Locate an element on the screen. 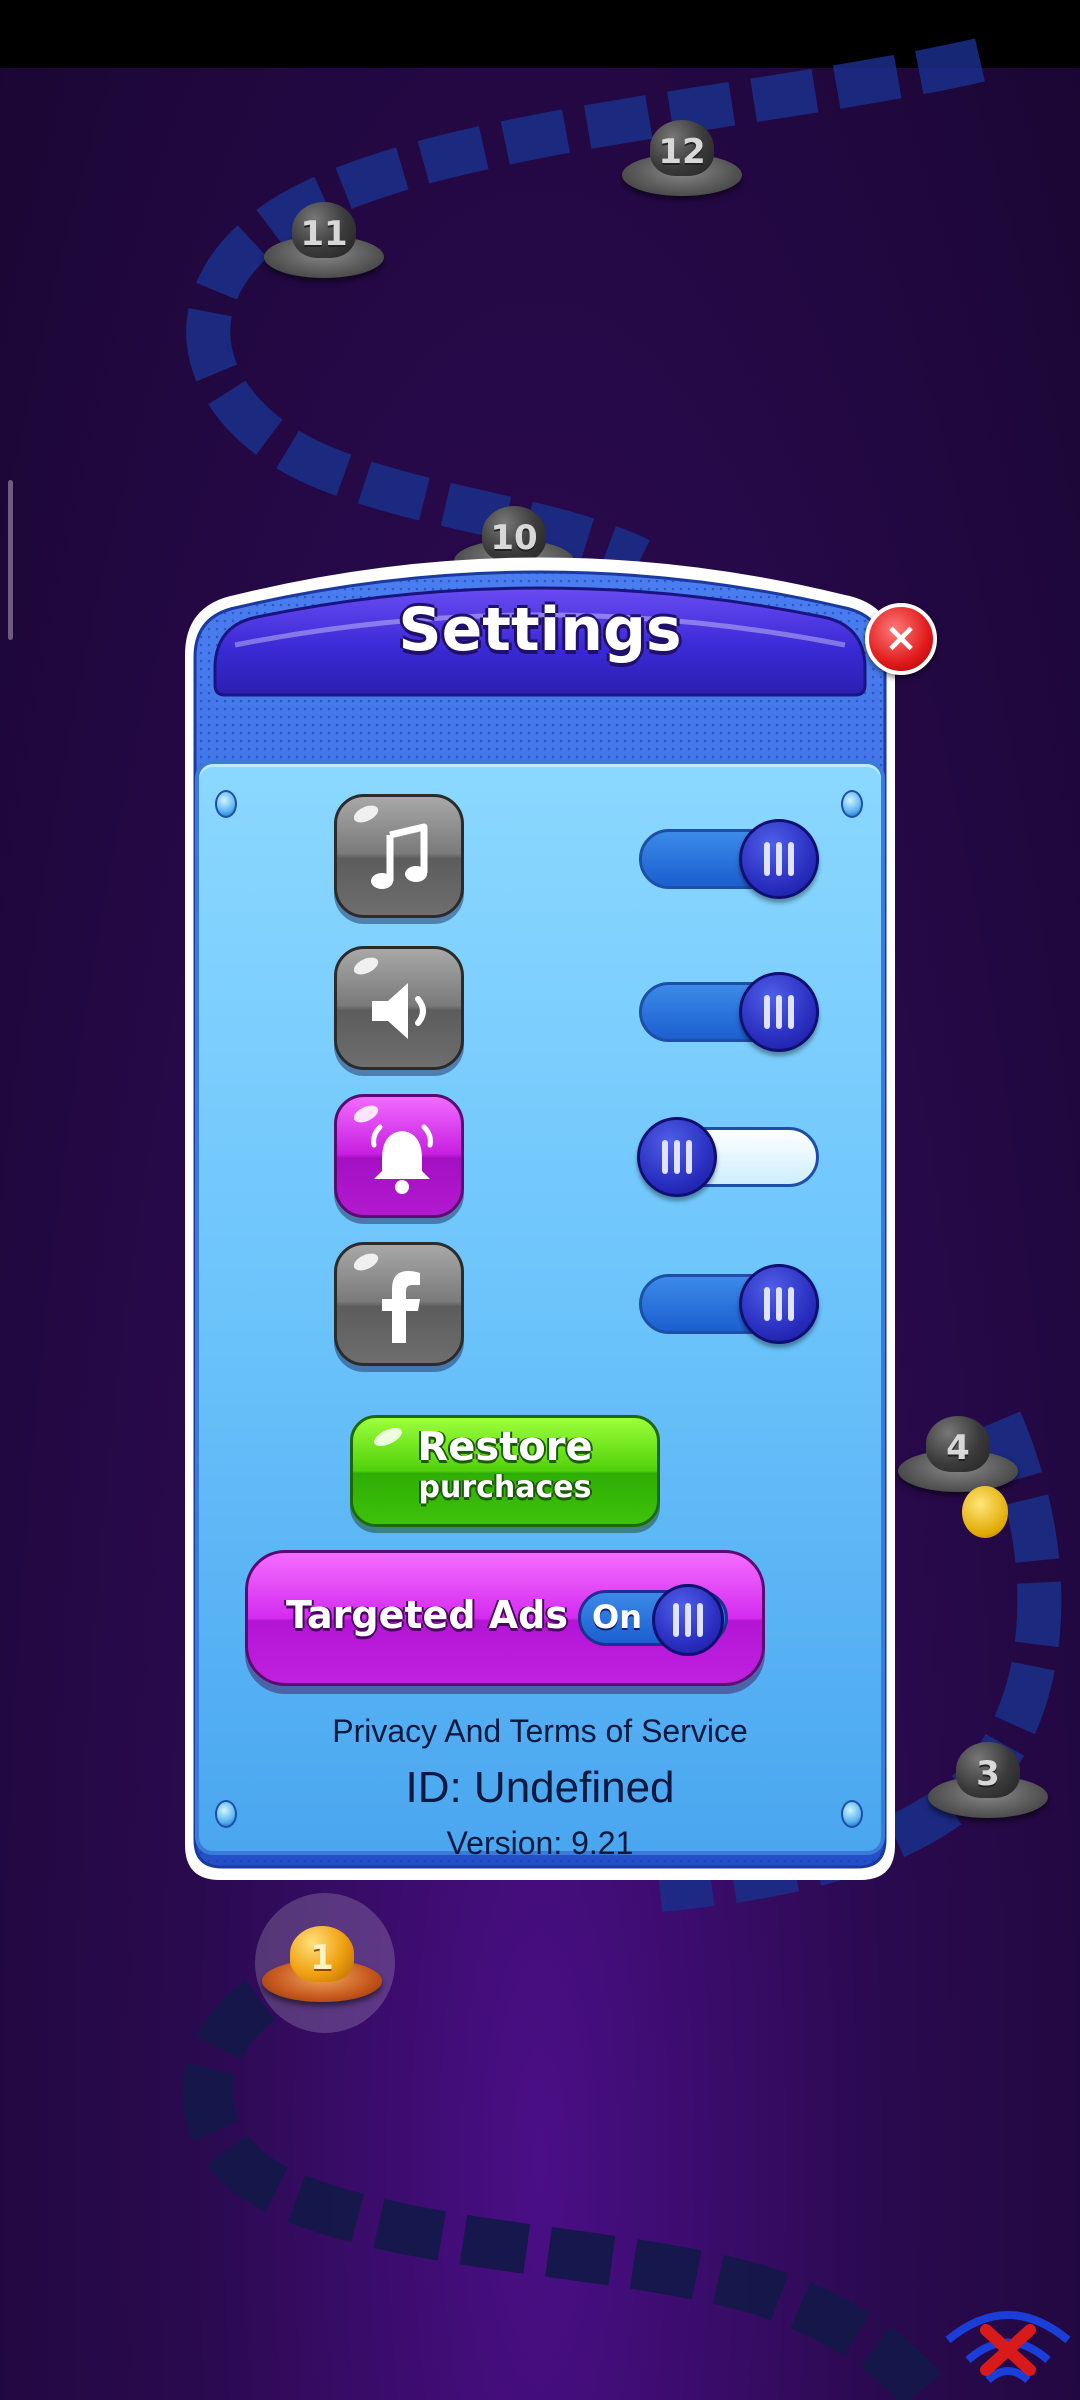  close-icon: × is located at coordinates (901, 638).